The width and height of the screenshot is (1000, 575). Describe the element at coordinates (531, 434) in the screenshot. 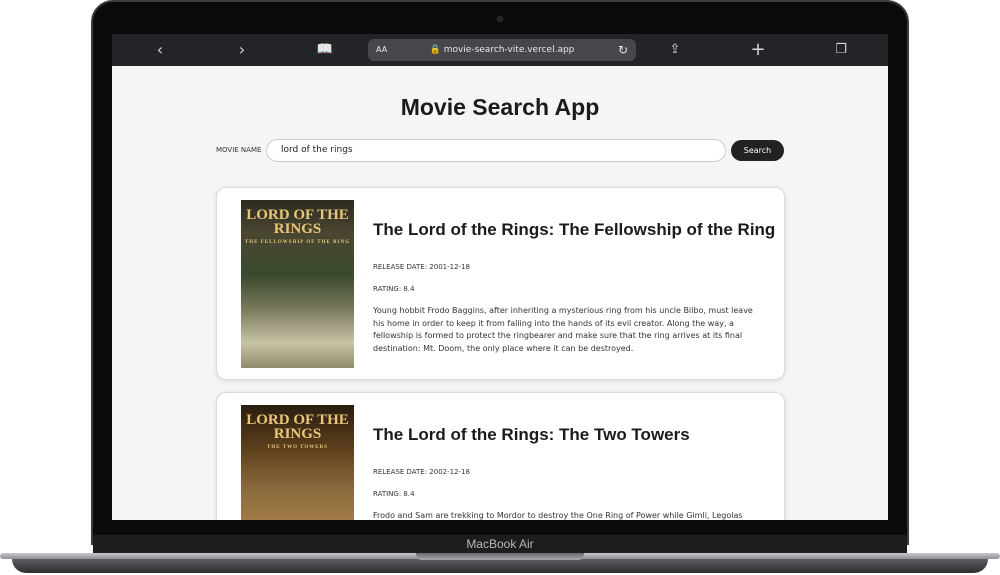

I see `movie-title: The Lord of the Rings: The Two Towers` at that location.